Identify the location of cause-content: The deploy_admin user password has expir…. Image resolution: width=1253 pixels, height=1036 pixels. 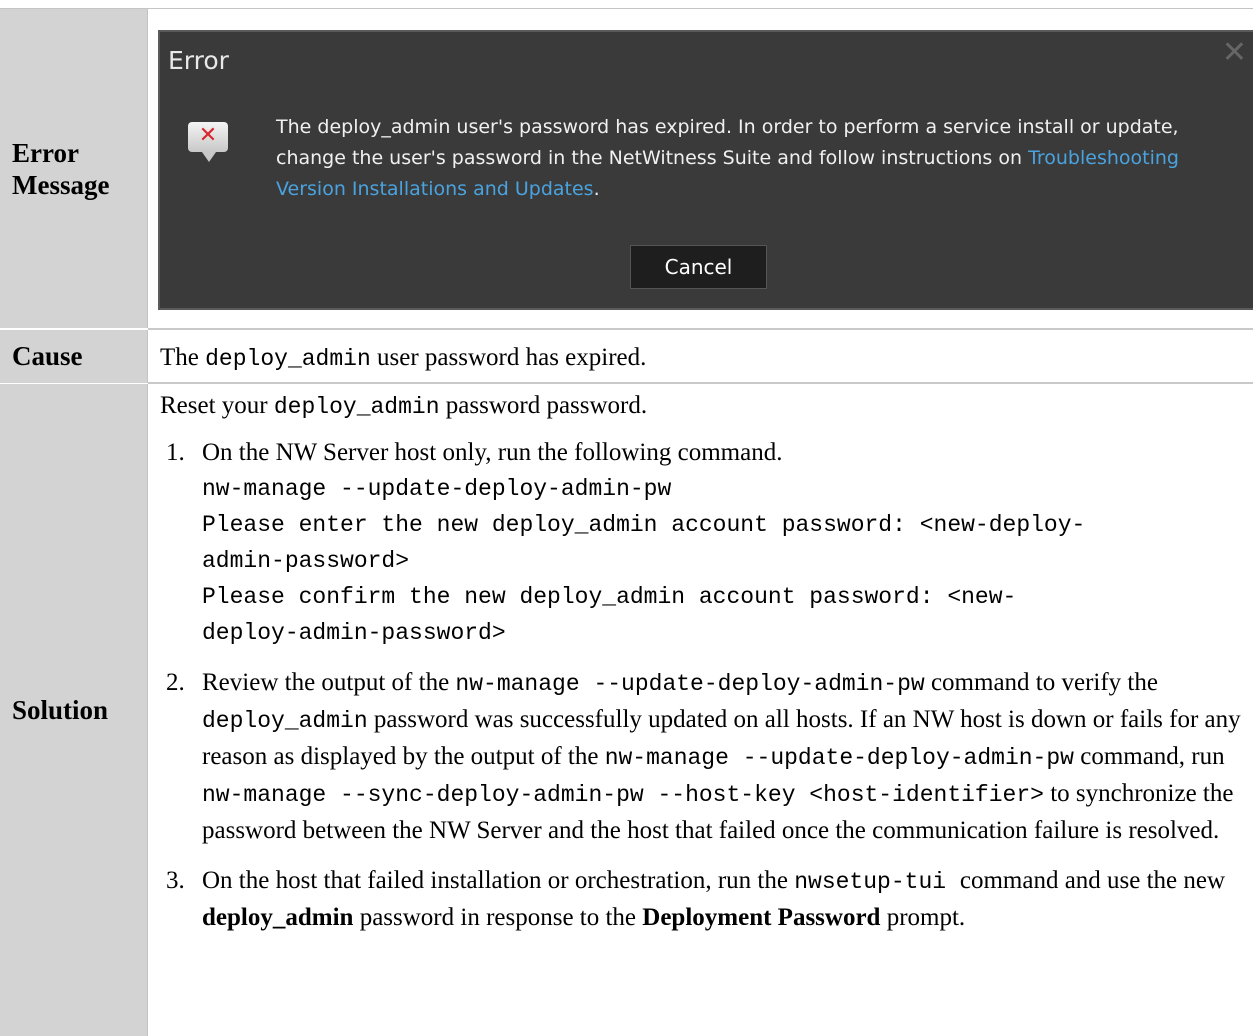
(700, 356).